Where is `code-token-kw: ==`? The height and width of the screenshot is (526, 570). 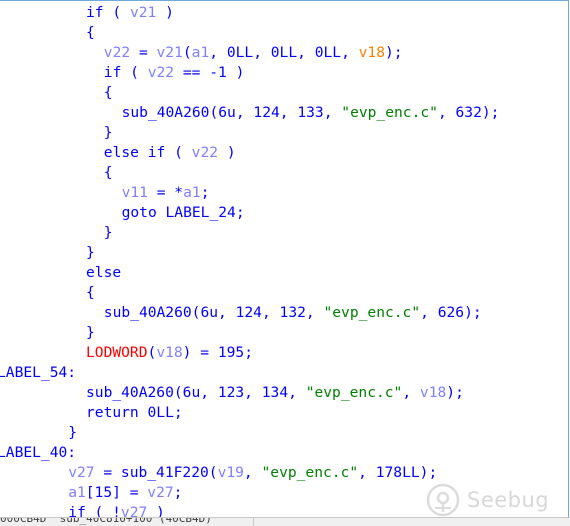 code-token-kw: == is located at coordinates (192, 72).